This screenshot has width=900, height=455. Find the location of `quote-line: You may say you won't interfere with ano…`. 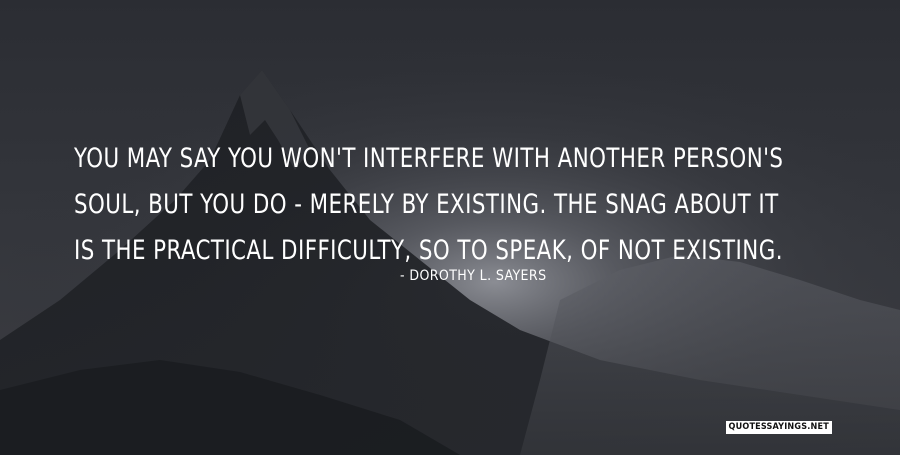

quote-line: You may say you won't interfere with ano… is located at coordinates (429, 158).